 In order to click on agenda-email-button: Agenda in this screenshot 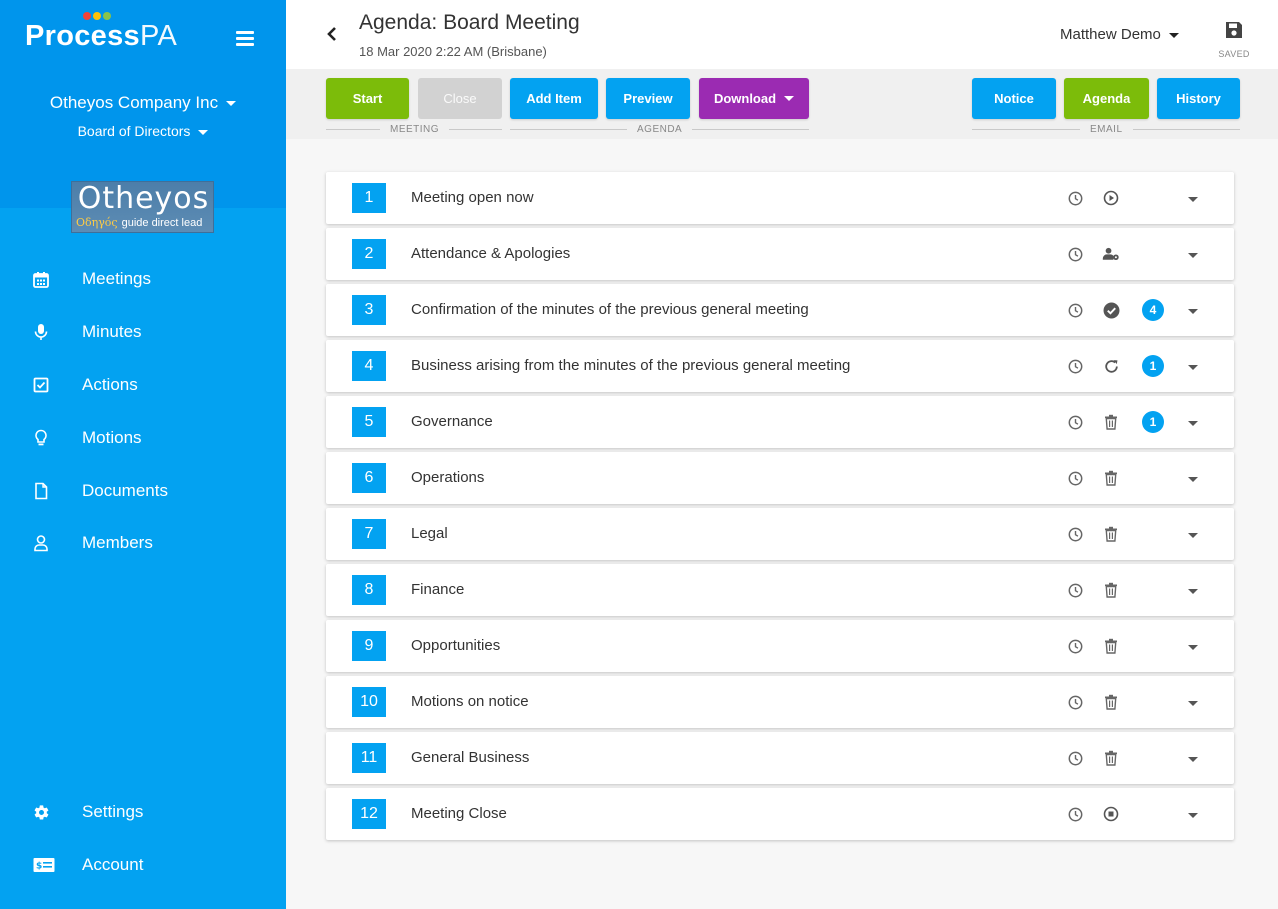, I will do `click(1106, 98)`.